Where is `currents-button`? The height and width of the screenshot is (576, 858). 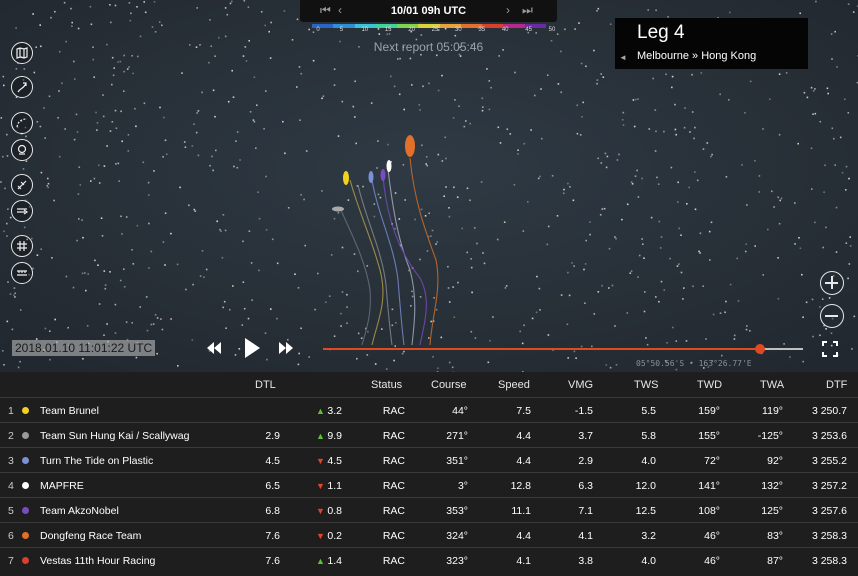 currents-button is located at coordinates (22, 211).